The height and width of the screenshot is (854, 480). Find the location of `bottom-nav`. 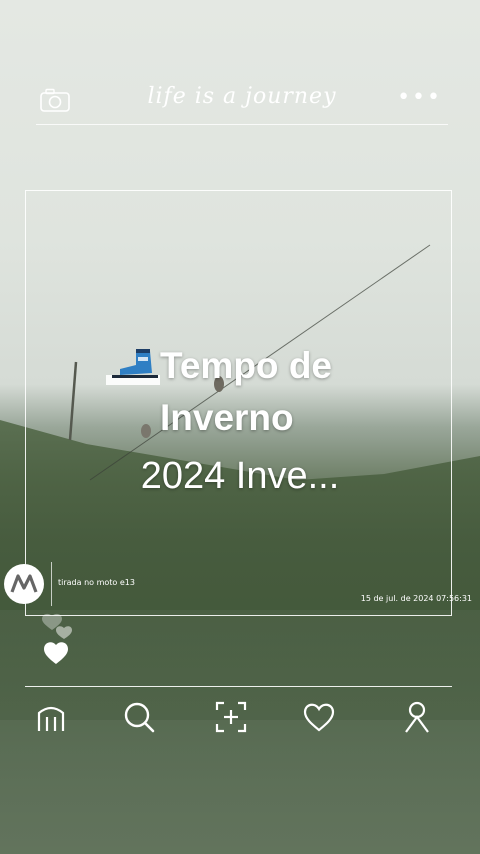

bottom-nav is located at coordinates (238, 716).